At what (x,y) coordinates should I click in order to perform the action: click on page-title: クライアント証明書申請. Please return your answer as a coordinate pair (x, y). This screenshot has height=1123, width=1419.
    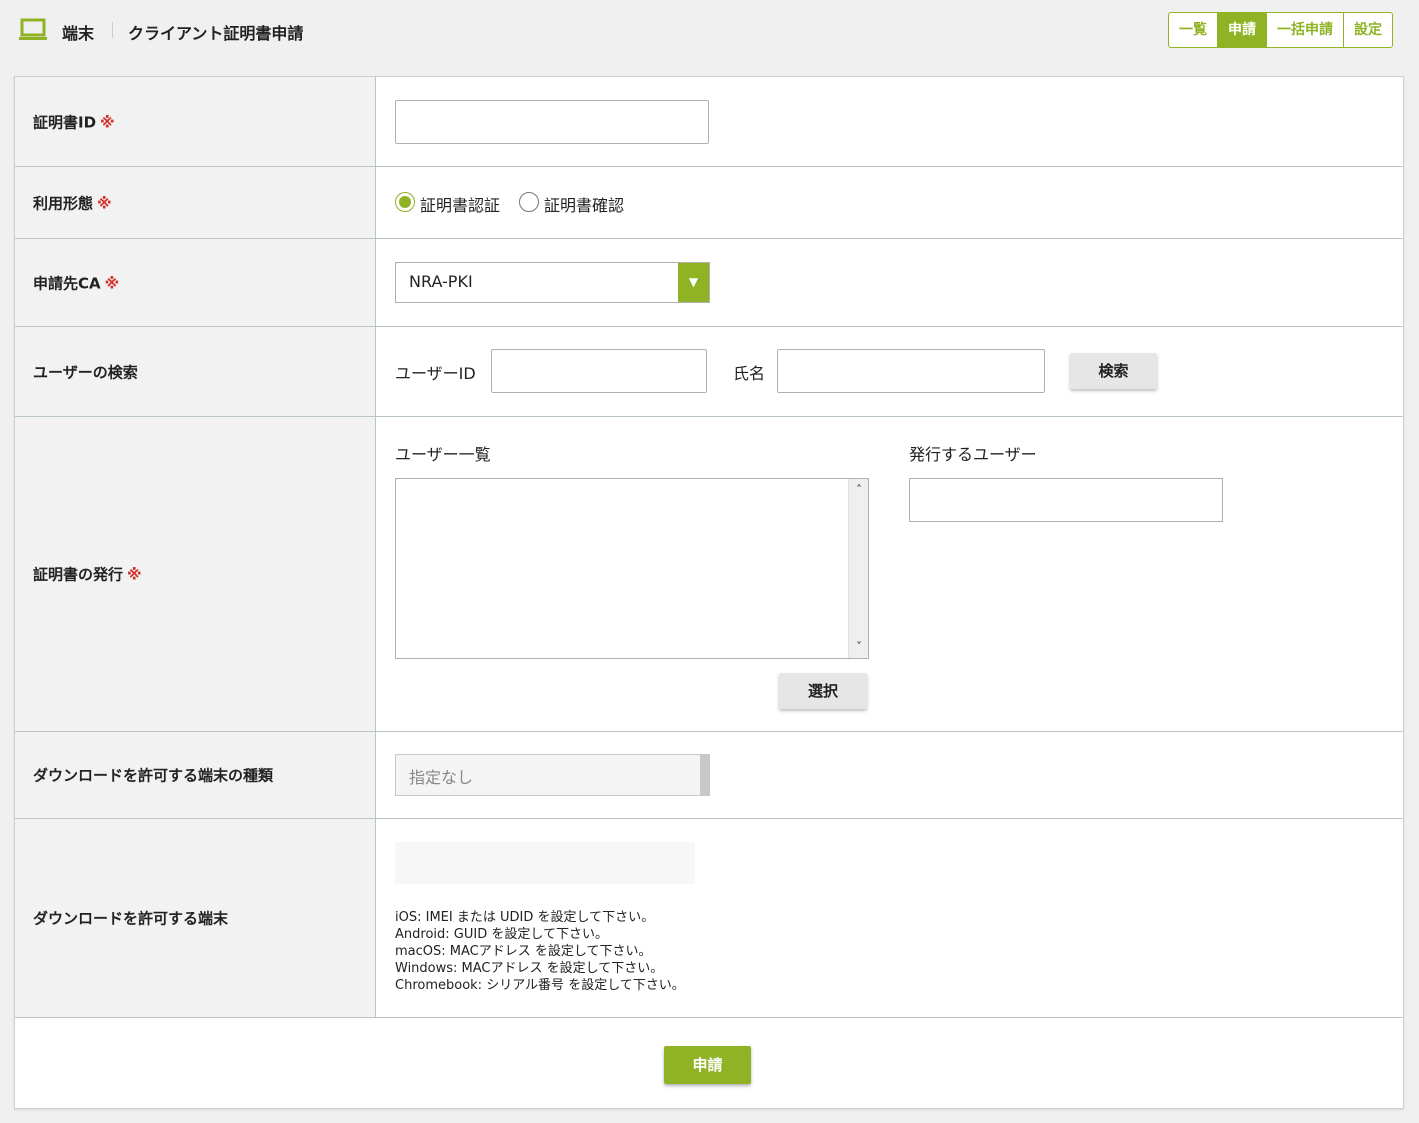
    Looking at the image, I should click on (216, 33).